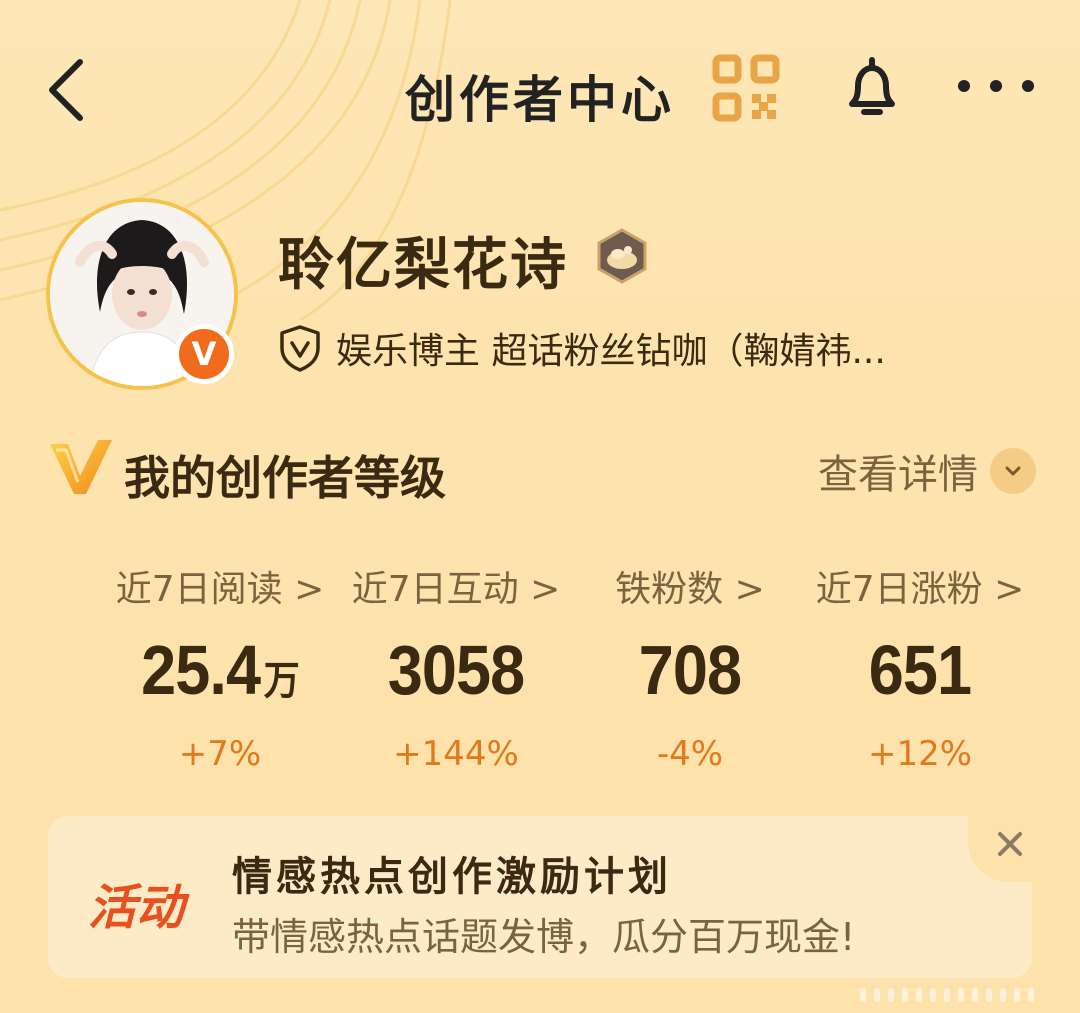  Describe the element at coordinates (947, 995) in the screenshot. I see `scroll-indicator` at that location.